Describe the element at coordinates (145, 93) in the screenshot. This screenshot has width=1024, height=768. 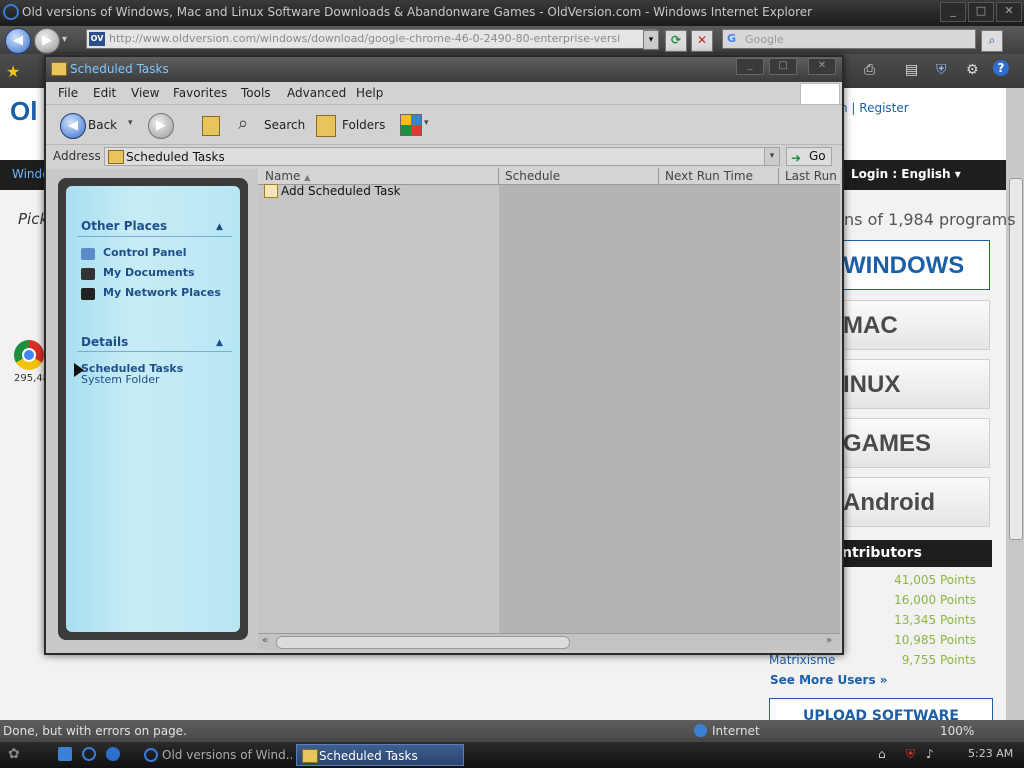
I see `menu-view: View` at that location.